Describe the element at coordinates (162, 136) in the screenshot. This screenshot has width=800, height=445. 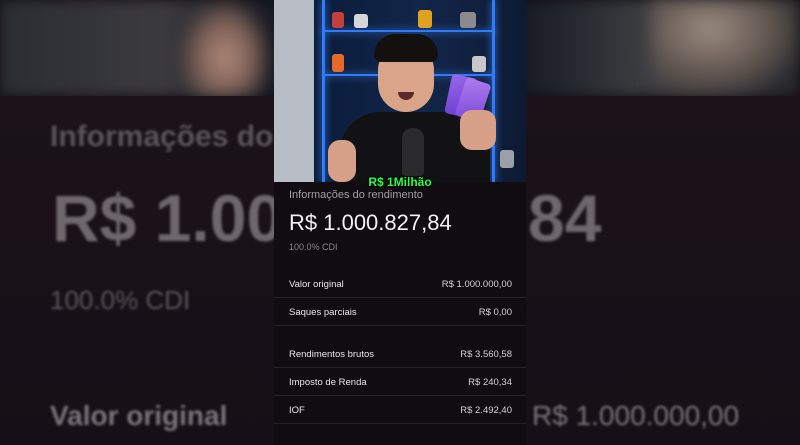
I see `bg-heading-text: Informações do` at that location.